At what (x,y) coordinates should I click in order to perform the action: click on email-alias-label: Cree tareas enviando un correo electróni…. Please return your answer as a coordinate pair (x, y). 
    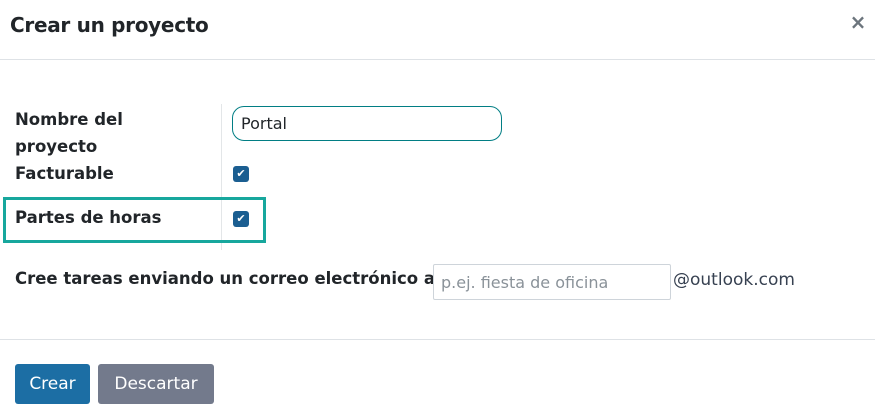
    Looking at the image, I should click on (225, 278).